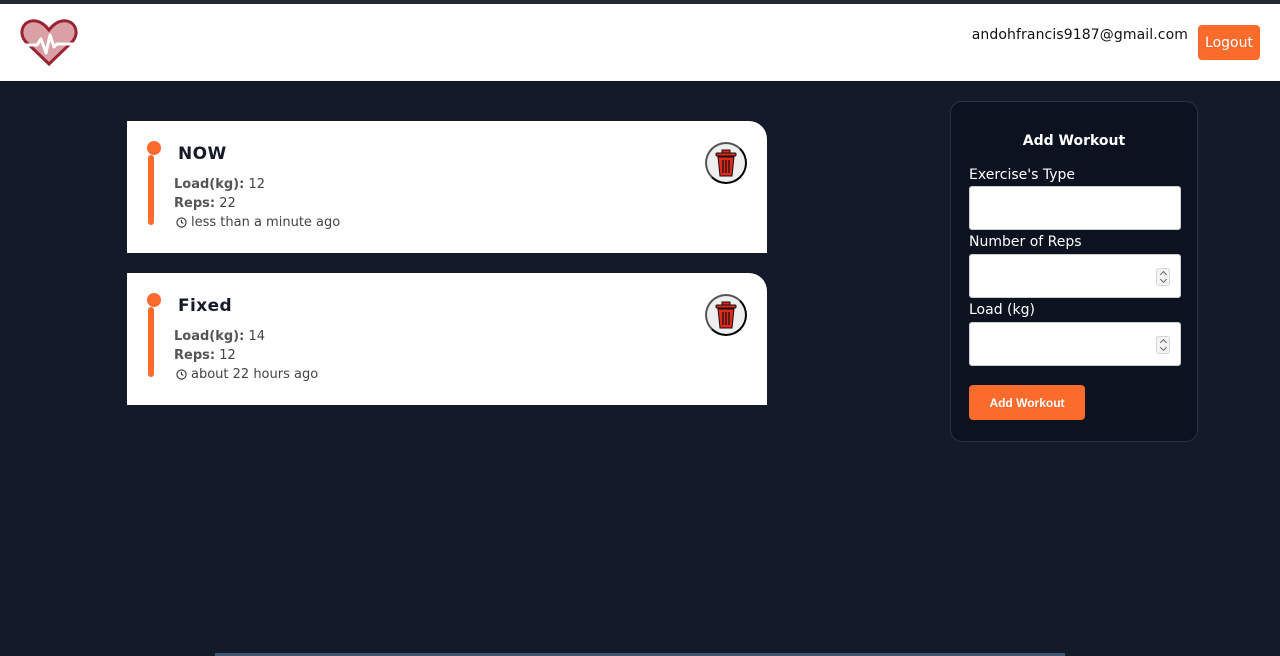 The width and height of the screenshot is (1280, 656). I want to click on heart-pulse-icon, so click(49, 43).